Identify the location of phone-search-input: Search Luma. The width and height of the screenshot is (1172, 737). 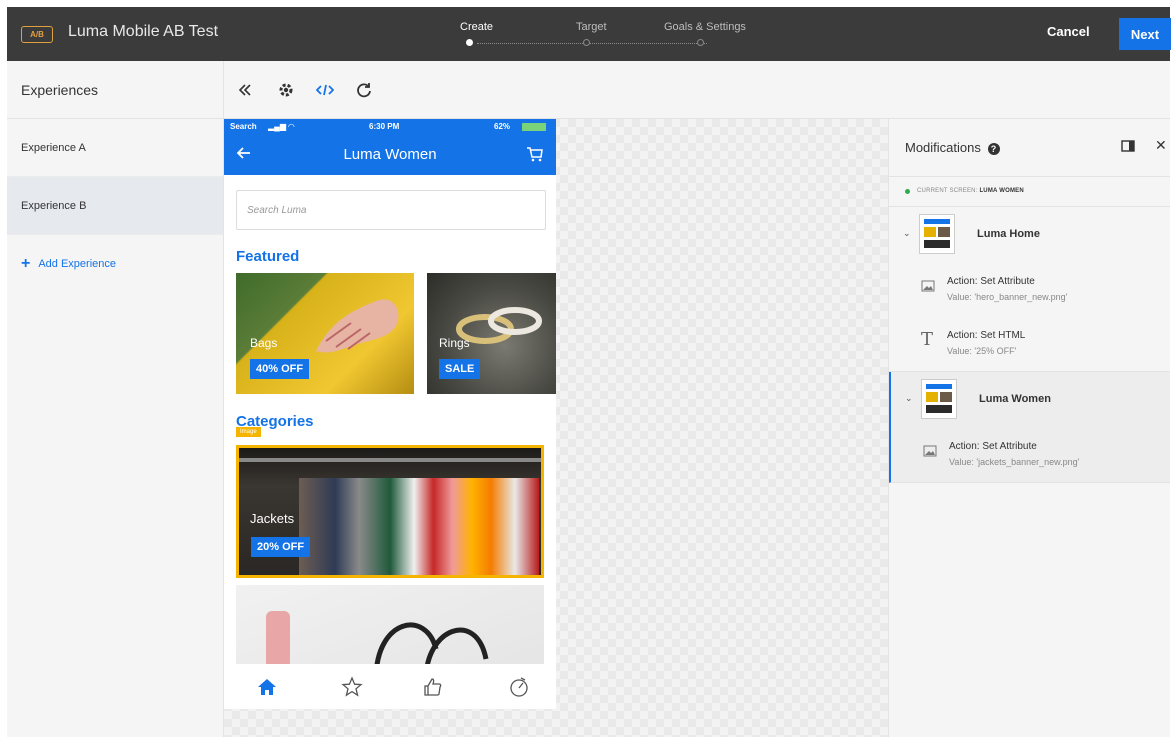
(391, 210).